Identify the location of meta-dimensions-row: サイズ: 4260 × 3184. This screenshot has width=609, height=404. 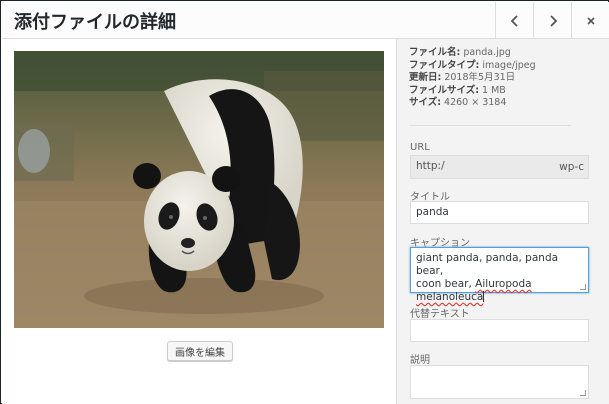
(472, 103).